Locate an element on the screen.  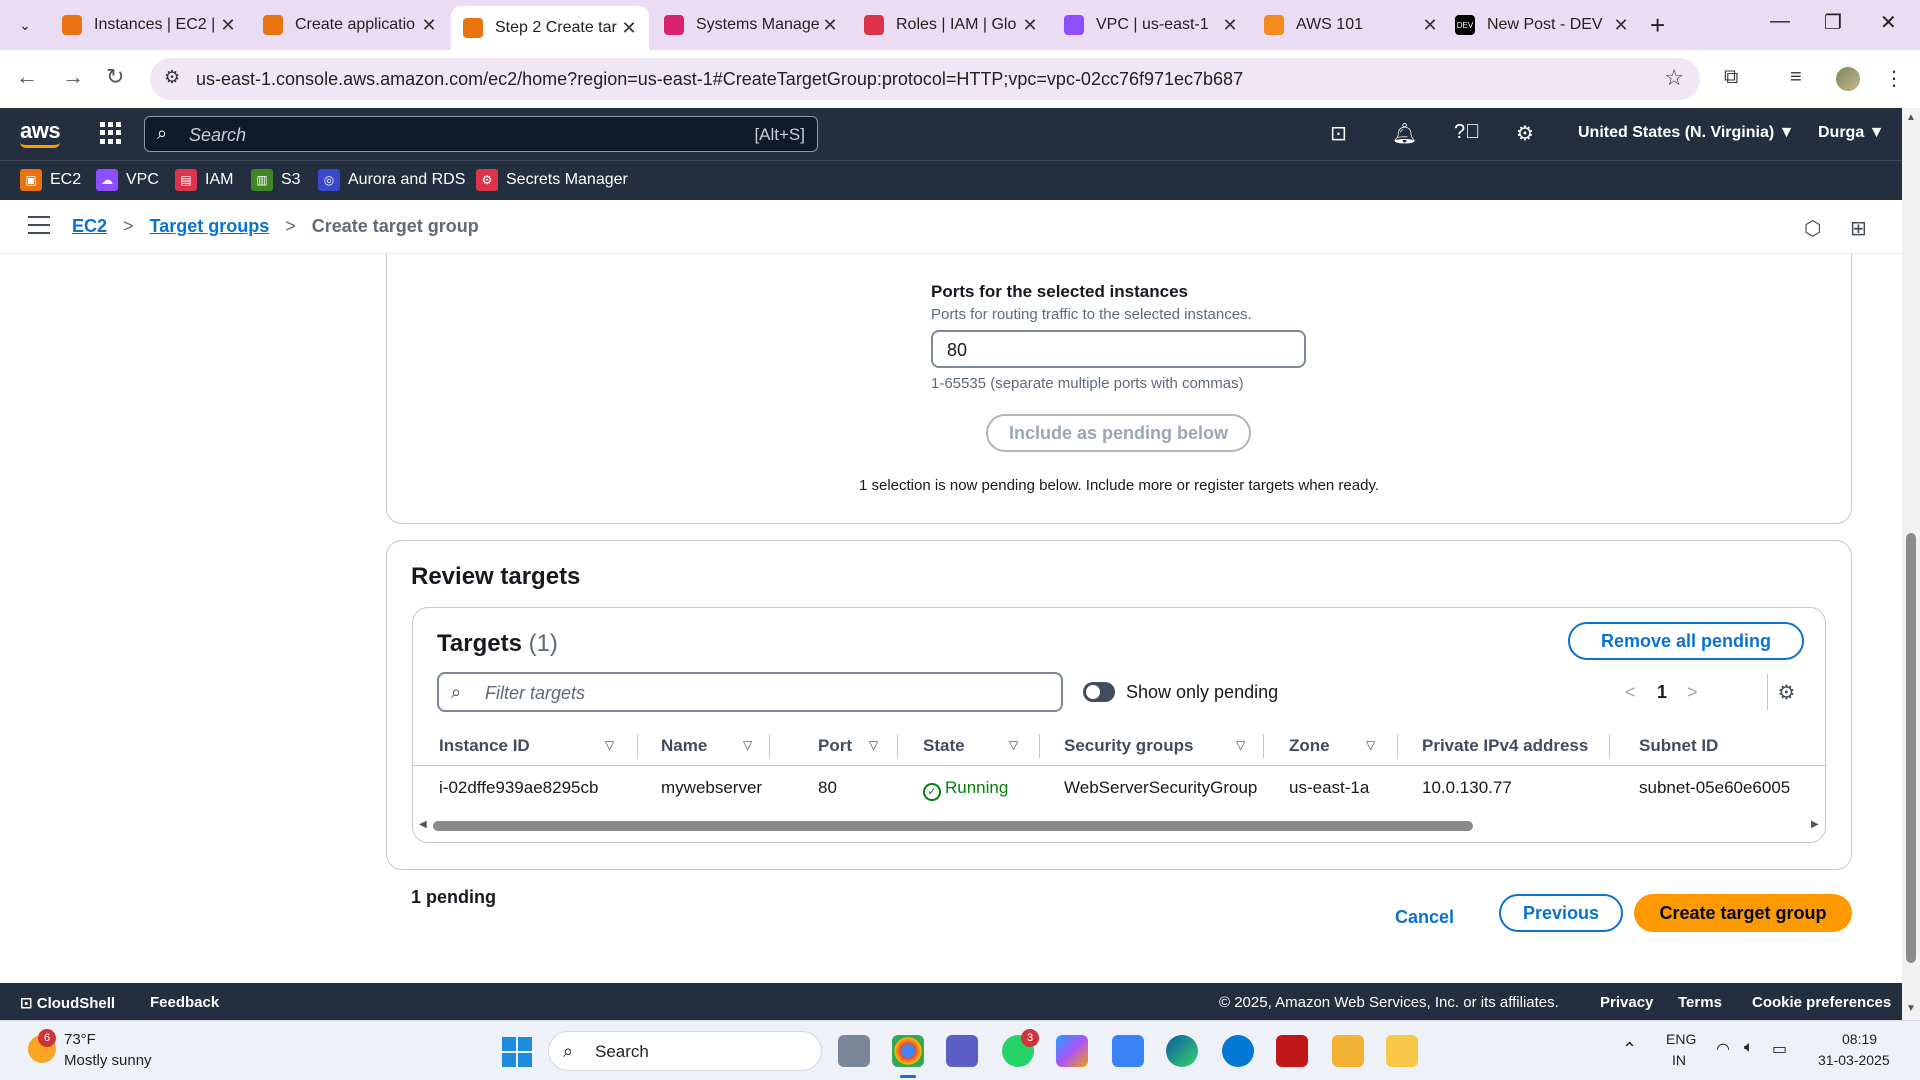
restore-window-button: ❐ is located at coordinates (1833, 22).